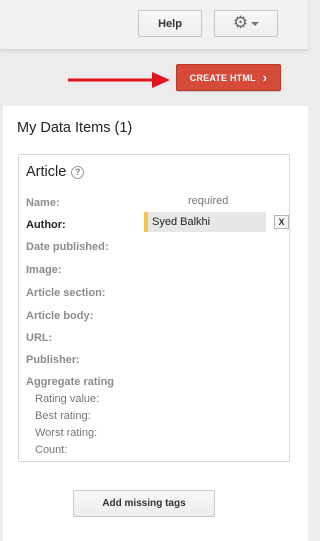 The width and height of the screenshot is (320, 541). I want to click on field-label-image: Image:, so click(44, 270).